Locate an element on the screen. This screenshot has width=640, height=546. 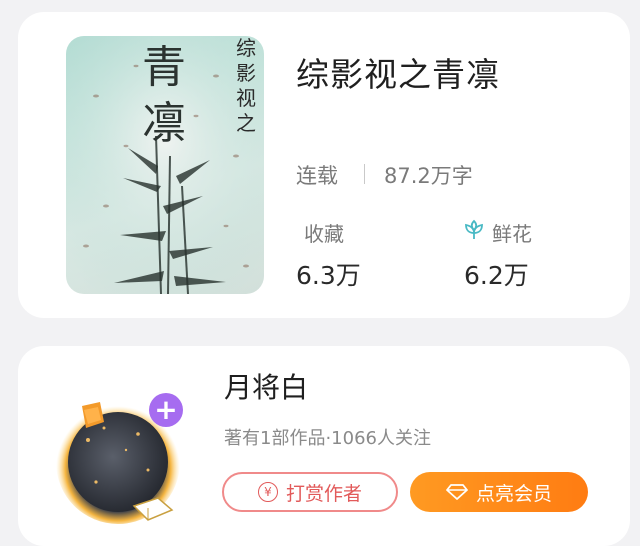
favorites-label: 收藏 is located at coordinates (324, 234).